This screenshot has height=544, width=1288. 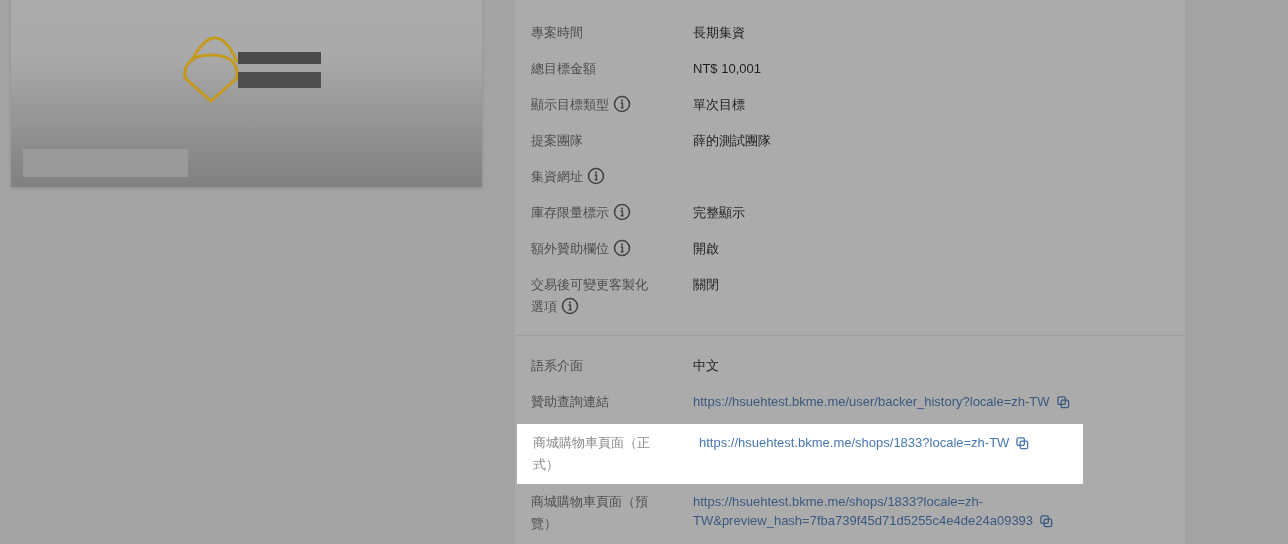 I want to click on field-label: 贊助查詢連結, so click(x=570, y=402).